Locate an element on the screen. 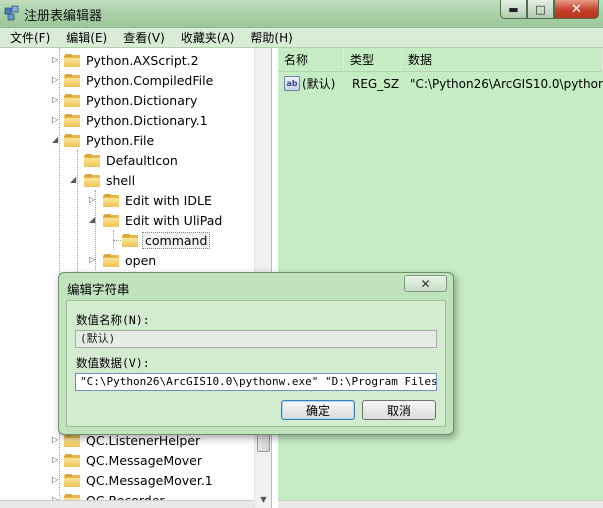  menu-favorites: 收藏夹(A) is located at coordinates (208, 37).